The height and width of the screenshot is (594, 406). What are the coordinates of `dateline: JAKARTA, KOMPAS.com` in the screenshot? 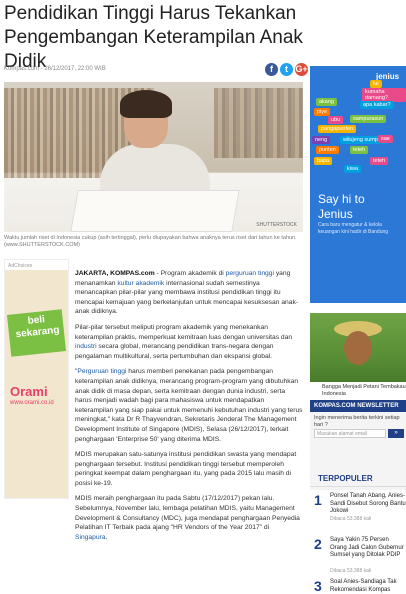 It's located at (115, 273).